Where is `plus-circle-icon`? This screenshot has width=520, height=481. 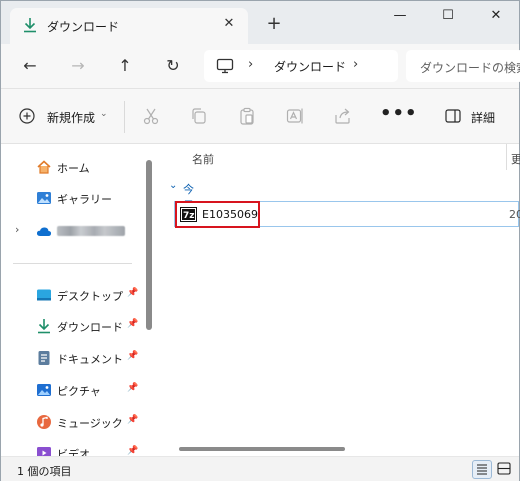 plus-circle-icon is located at coordinates (27, 116).